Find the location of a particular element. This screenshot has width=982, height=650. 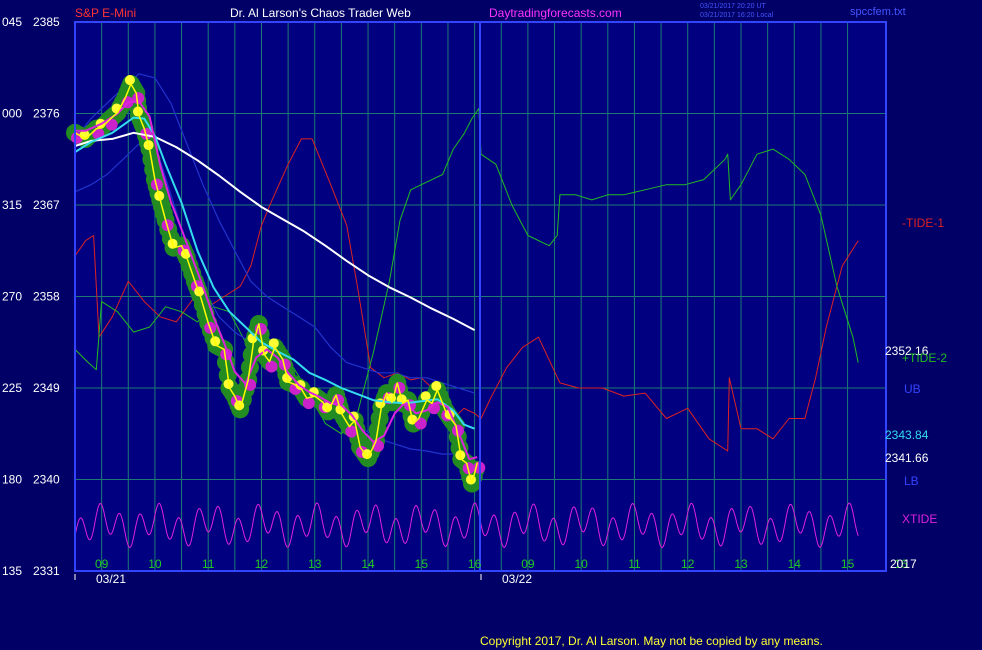

y-tick-left-label: 180 is located at coordinates (12, 480).